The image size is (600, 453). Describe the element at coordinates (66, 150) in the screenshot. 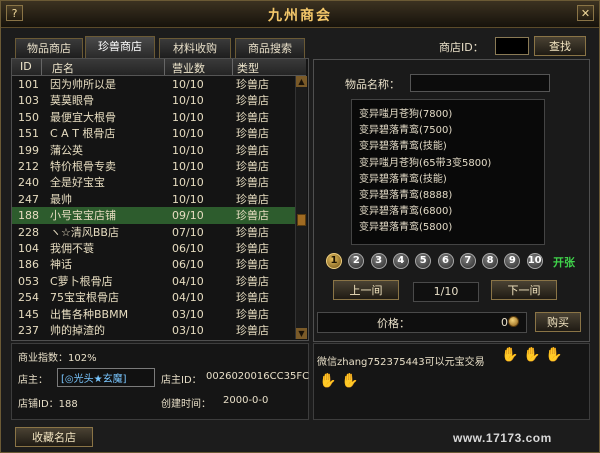

I see `row-name-cell: 蒲公英` at that location.